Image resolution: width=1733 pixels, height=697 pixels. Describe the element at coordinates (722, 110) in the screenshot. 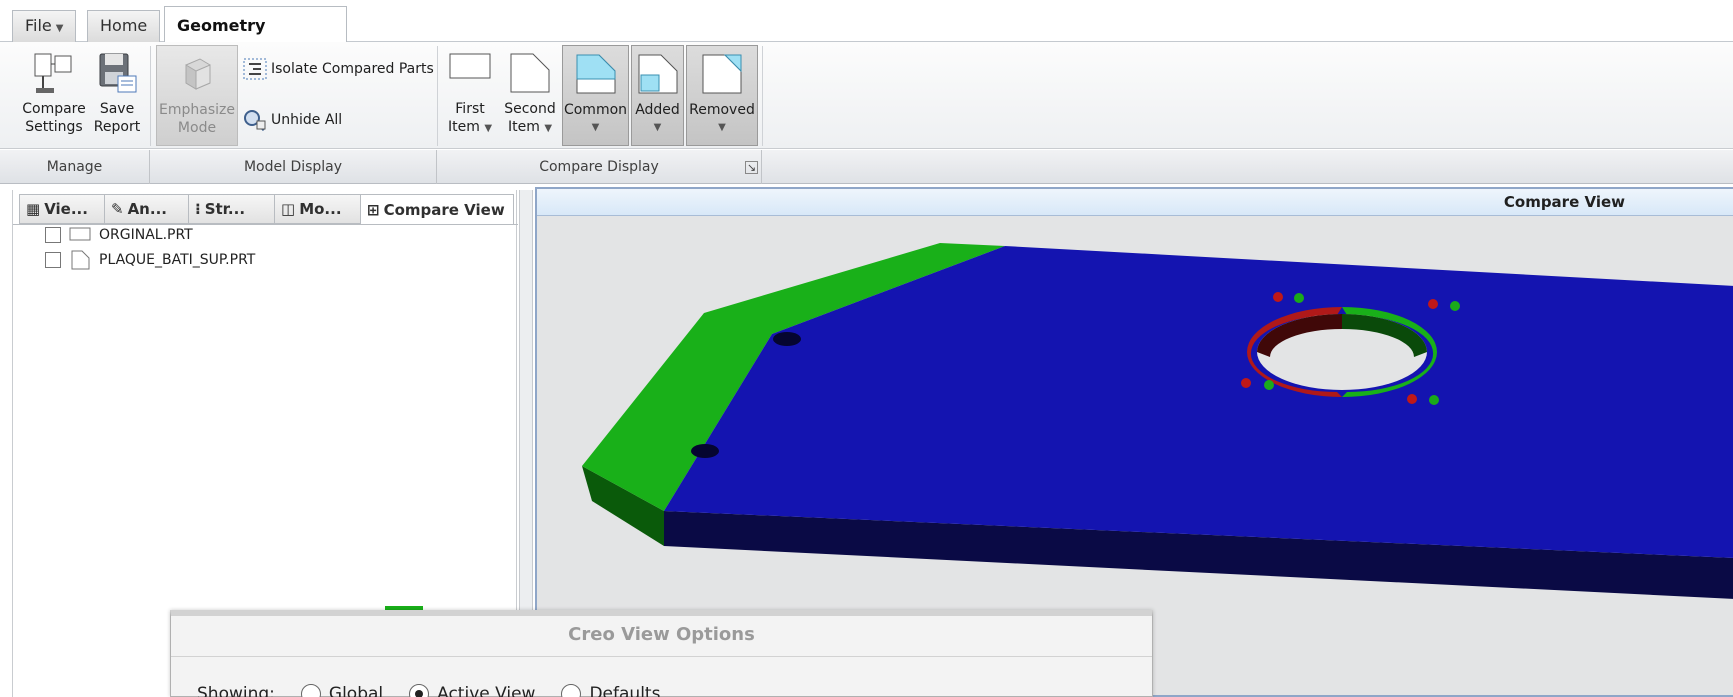

I see `removed-label: Removed` at that location.